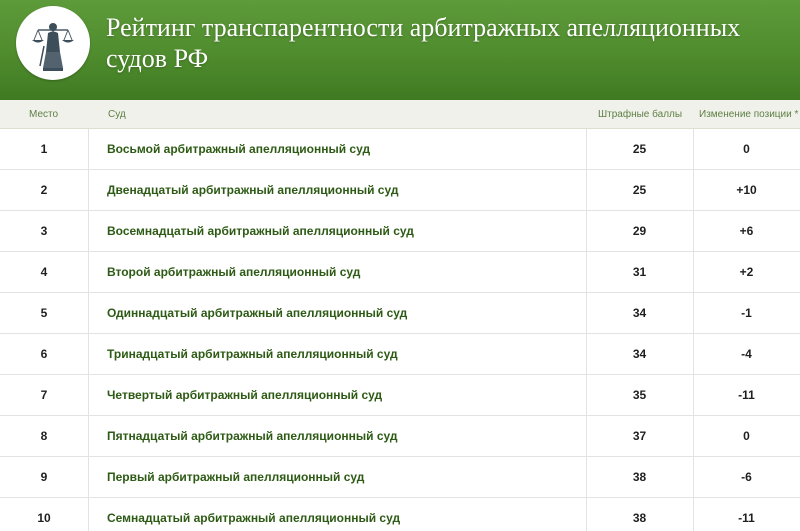  What do you see at coordinates (245, 395) in the screenshot?
I see `court-cell: Четвертый арбитражный апелляционный суд` at bounding box center [245, 395].